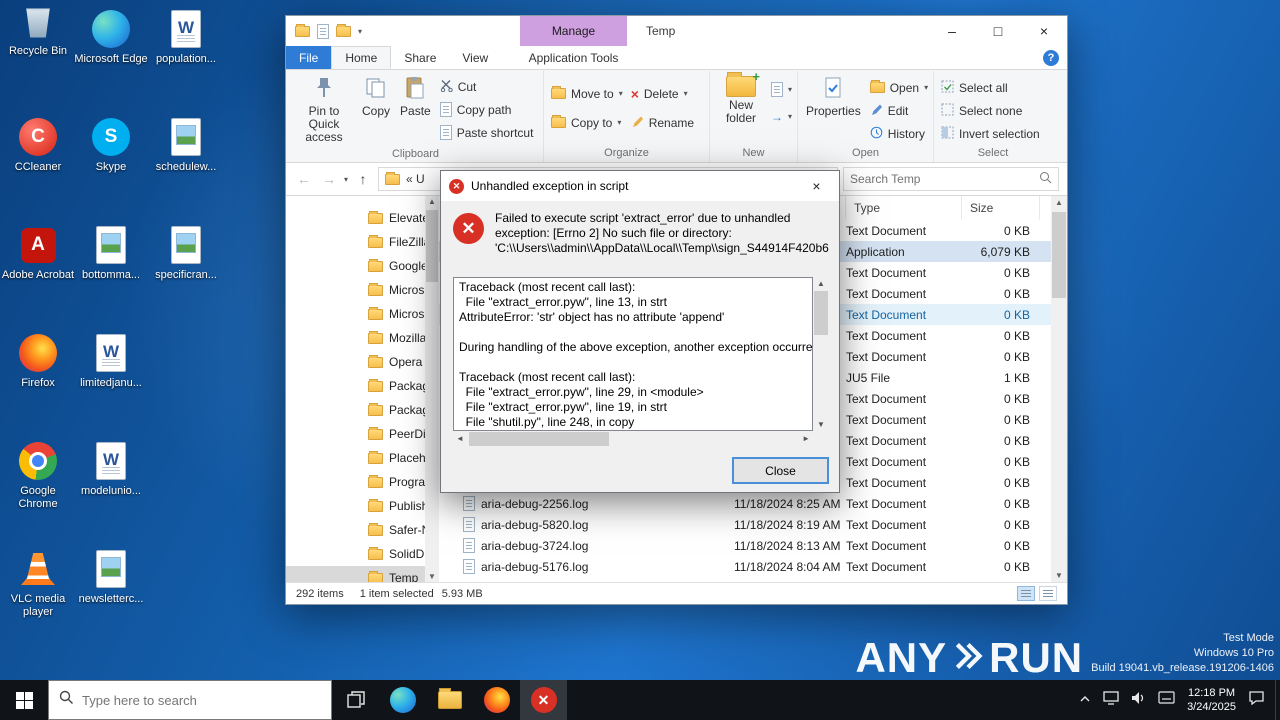  Describe the element at coordinates (904, 208) in the screenshot. I see `column-header-type: Type` at that location.